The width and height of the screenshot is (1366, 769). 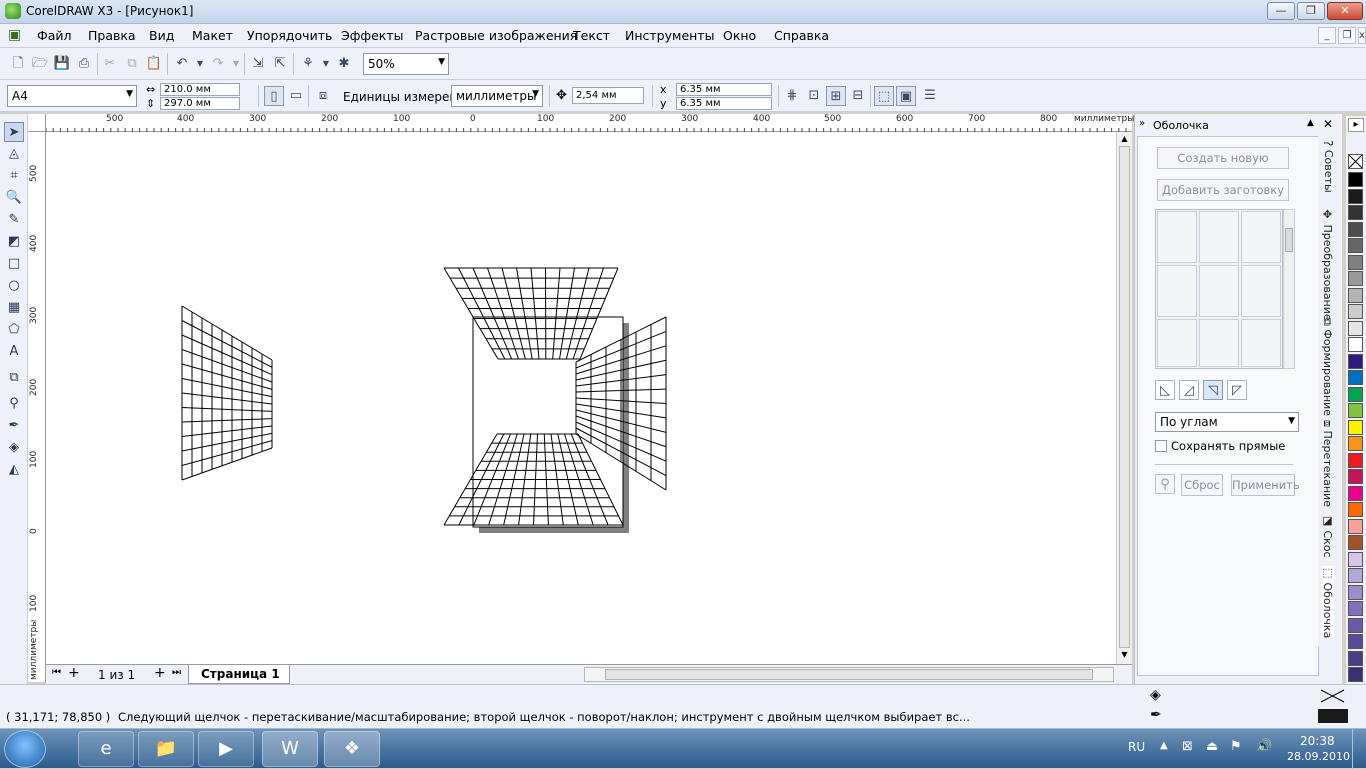 What do you see at coordinates (239, 674) in the screenshot?
I see `page-tab: Страница 1` at bounding box center [239, 674].